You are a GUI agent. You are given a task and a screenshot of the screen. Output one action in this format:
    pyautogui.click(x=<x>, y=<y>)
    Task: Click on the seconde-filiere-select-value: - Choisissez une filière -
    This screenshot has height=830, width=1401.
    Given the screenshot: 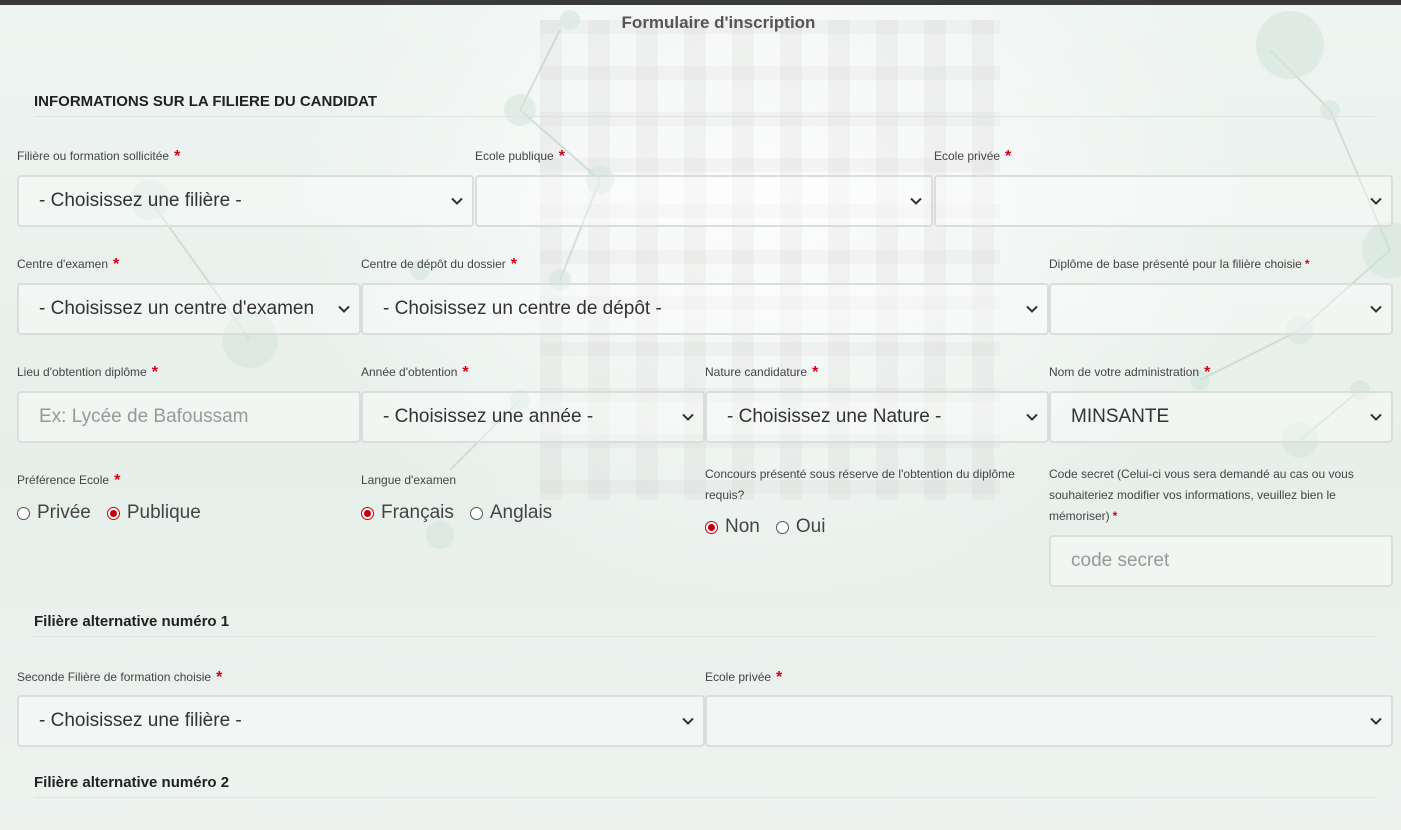 What is the action you would take?
    pyautogui.click(x=140, y=720)
    